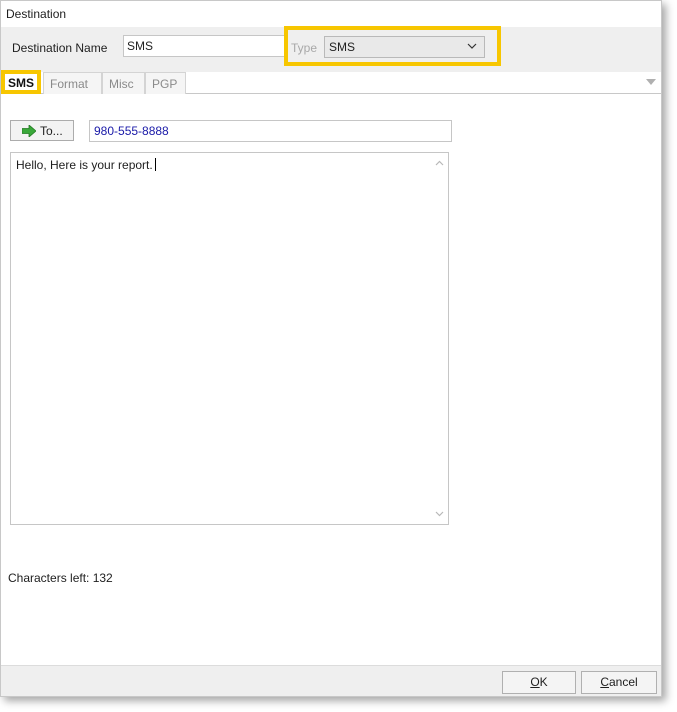 Image resolution: width=677 pixels, height=712 pixels. What do you see at coordinates (29, 130) in the screenshot?
I see `arrow-right-icon` at bounding box center [29, 130].